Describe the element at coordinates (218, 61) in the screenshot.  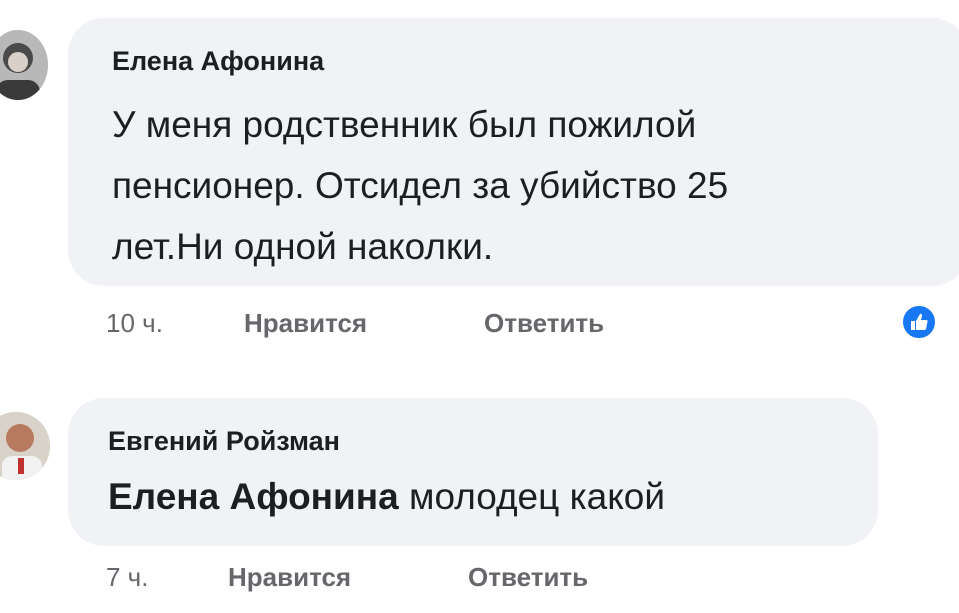
I see `comment-author: Елена Афонина` at that location.